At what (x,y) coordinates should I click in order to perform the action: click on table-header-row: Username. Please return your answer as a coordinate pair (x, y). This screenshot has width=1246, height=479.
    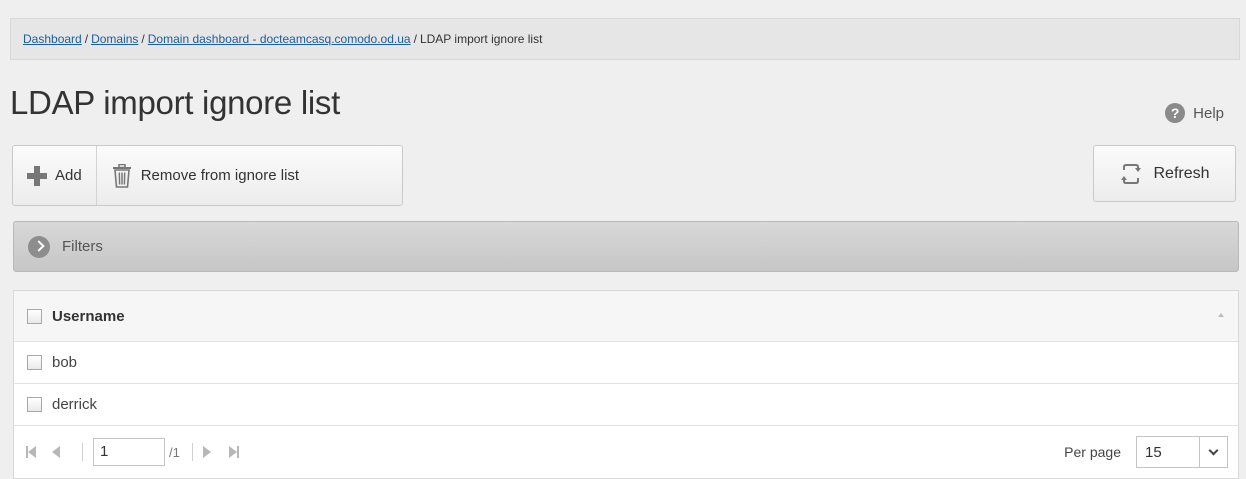
    Looking at the image, I should click on (626, 316).